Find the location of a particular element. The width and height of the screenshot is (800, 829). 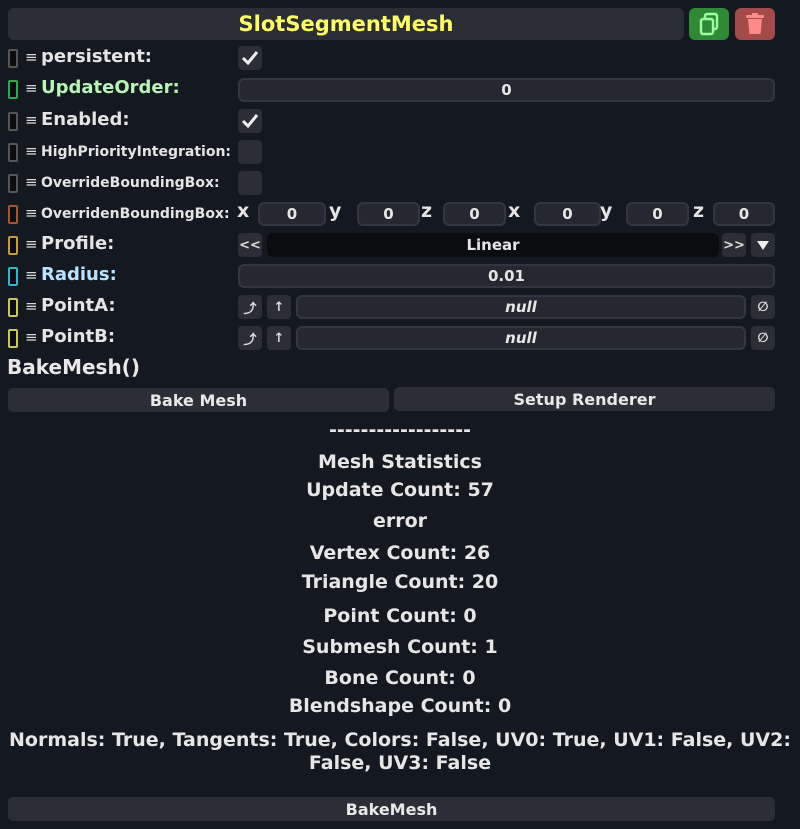

persistent-checkbox is located at coordinates (250, 58).